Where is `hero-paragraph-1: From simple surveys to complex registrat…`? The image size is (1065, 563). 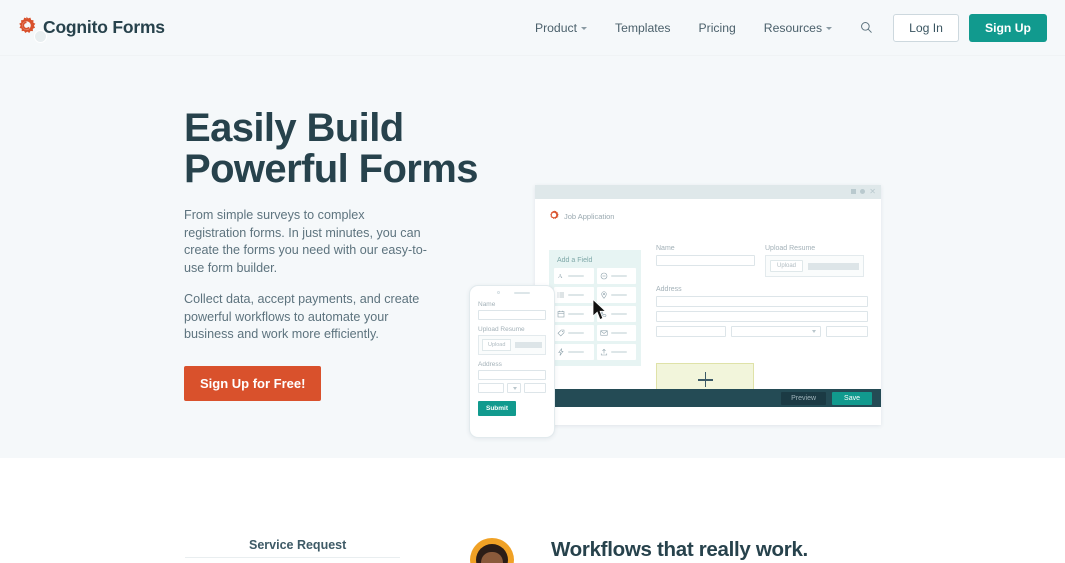 hero-paragraph-1: From simple surveys to complex registrat… is located at coordinates (305, 241).